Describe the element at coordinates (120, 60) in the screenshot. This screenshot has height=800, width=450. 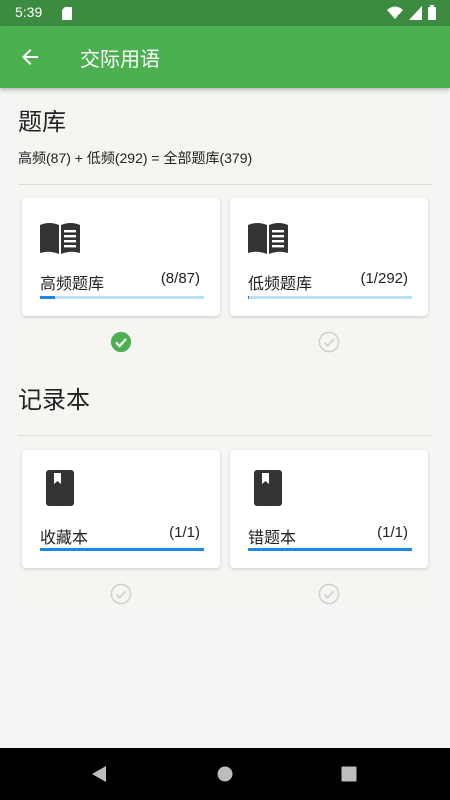
I see `page-title: 交际用语` at that location.